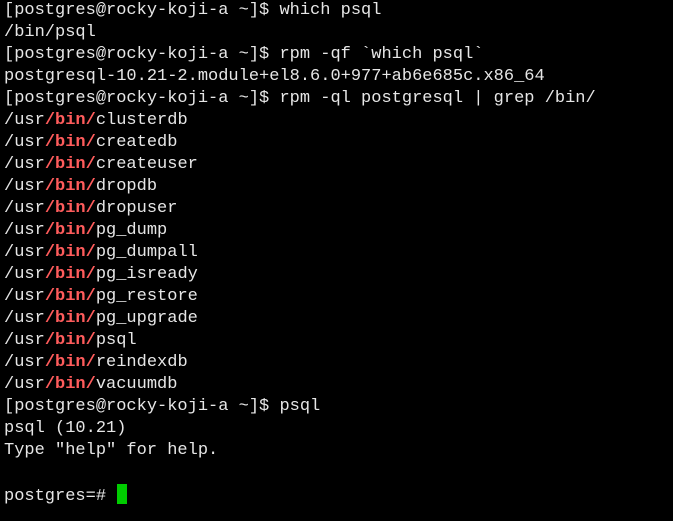  What do you see at coordinates (146, 274) in the screenshot?
I see `executable-name: pg_isready` at bounding box center [146, 274].